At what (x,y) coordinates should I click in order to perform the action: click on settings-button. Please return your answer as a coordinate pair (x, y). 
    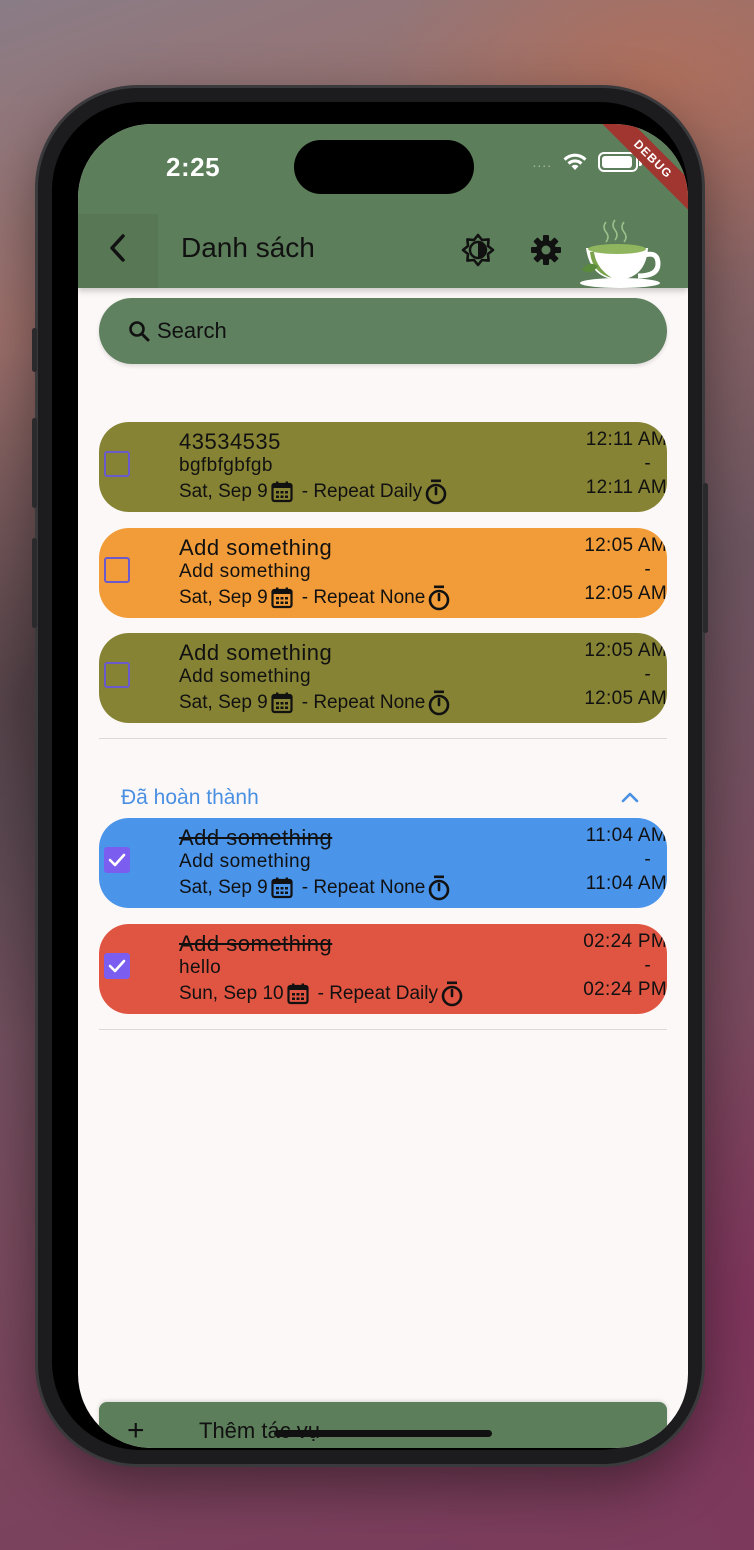
    Looking at the image, I should click on (546, 250).